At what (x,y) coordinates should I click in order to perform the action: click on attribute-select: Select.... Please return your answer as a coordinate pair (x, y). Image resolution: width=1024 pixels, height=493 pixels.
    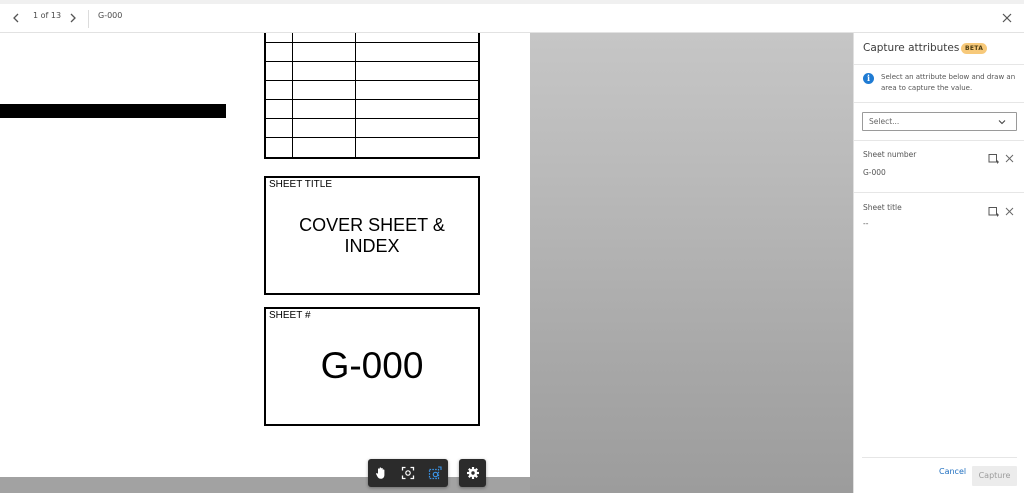
    Looking at the image, I should click on (939, 121).